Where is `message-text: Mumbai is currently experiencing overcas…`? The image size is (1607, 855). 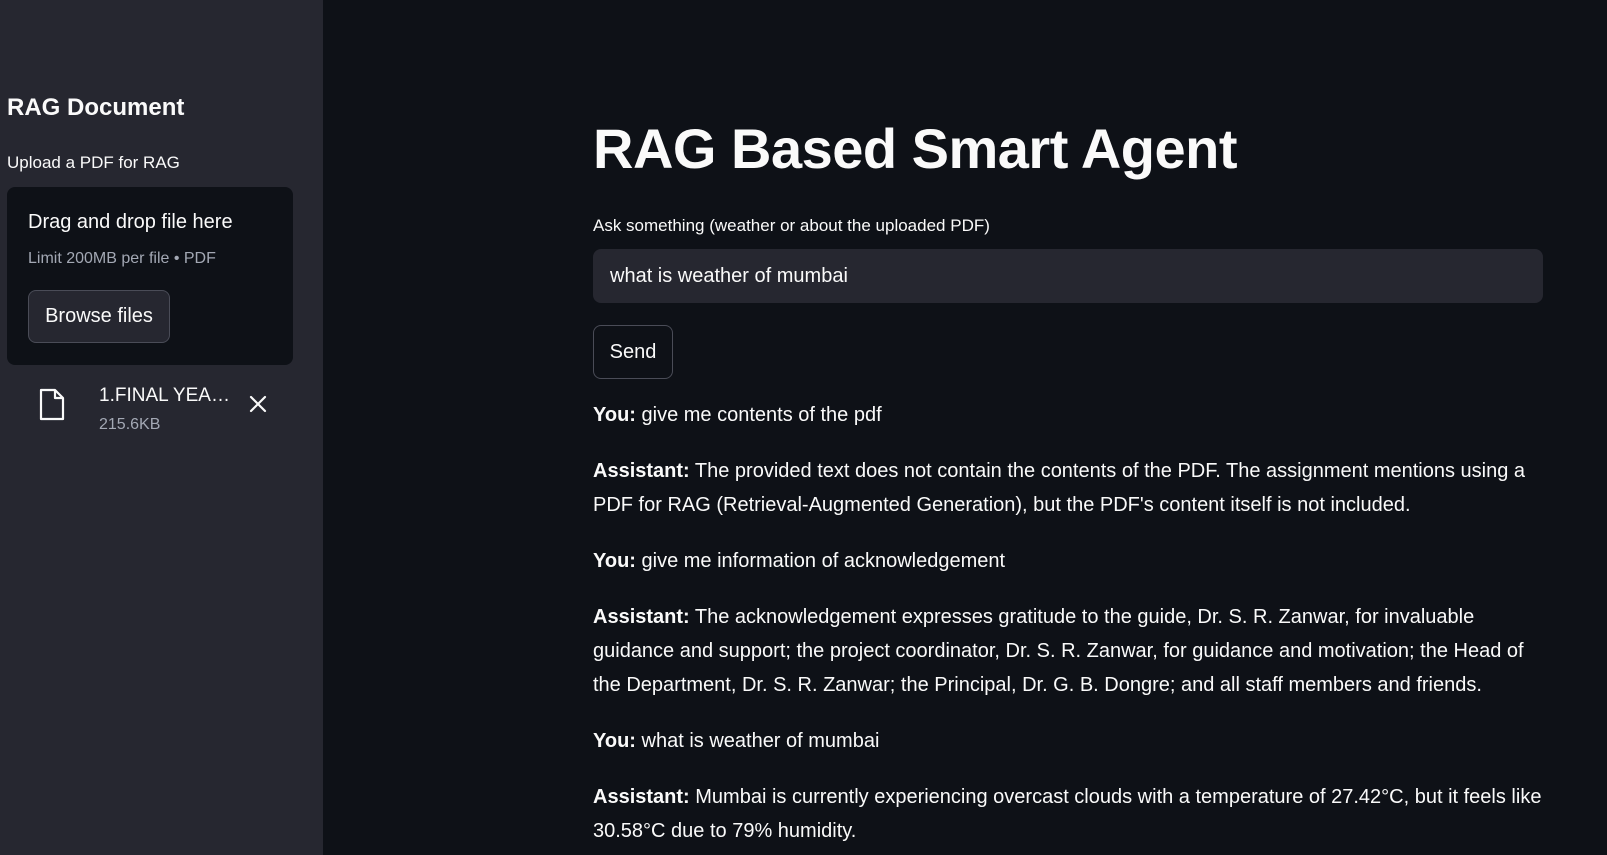 message-text: Mumbai is currently experiencing overcas… is located at coordinates (1067, 814).